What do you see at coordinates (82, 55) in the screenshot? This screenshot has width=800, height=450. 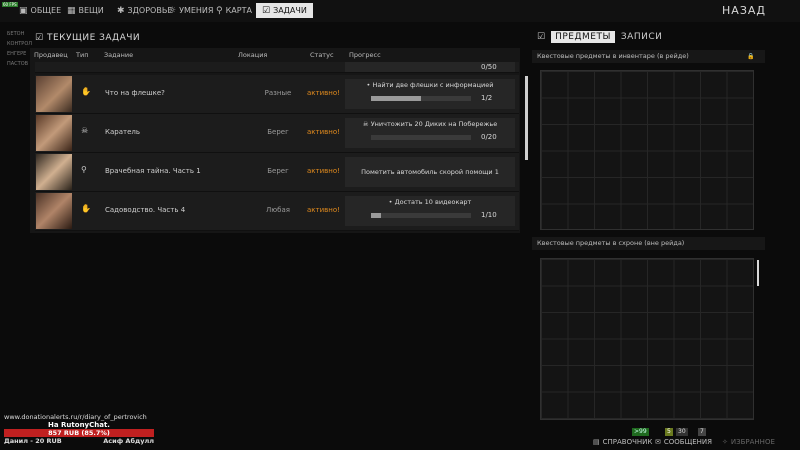 I see `col-type: Тип` at bounding box center [82, 55].